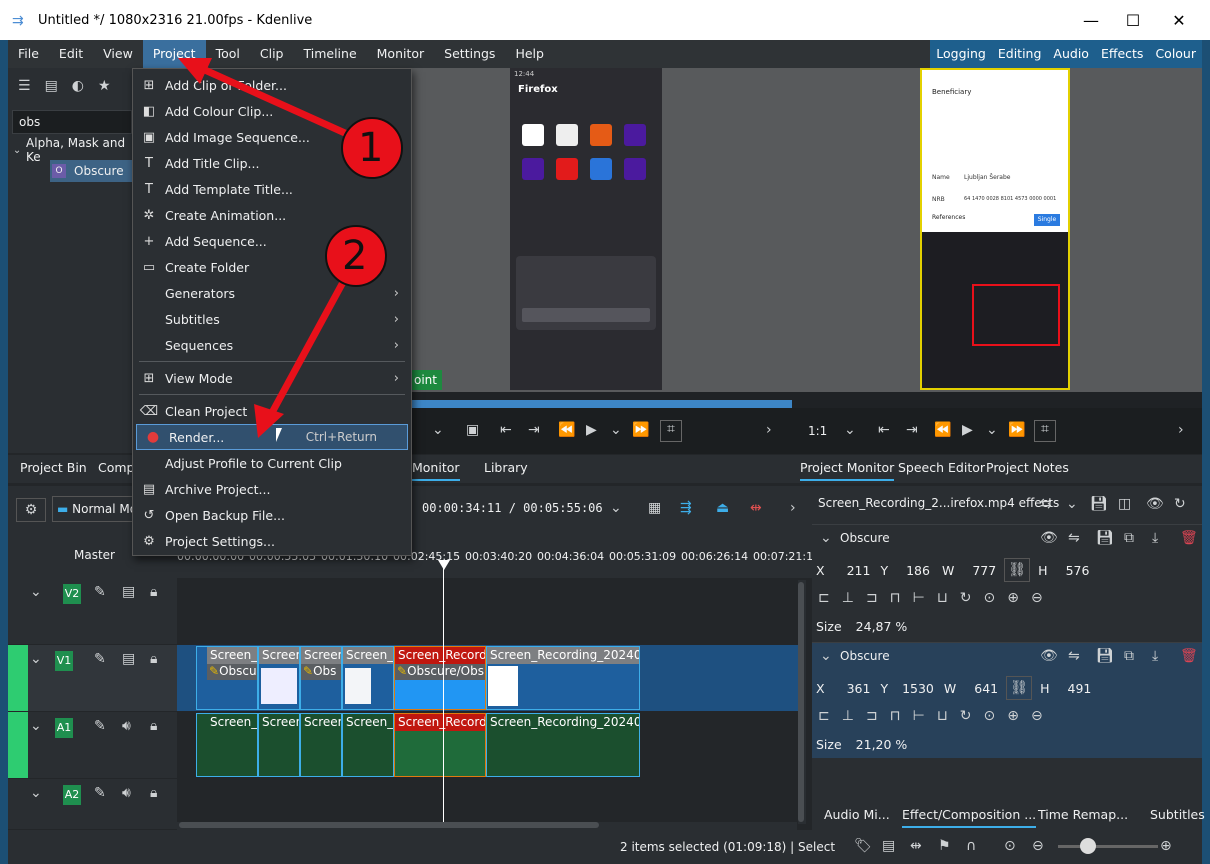  Describe the element at coordinates (290, 248) in the screenshot. I see `annotation-overlay` at that location.